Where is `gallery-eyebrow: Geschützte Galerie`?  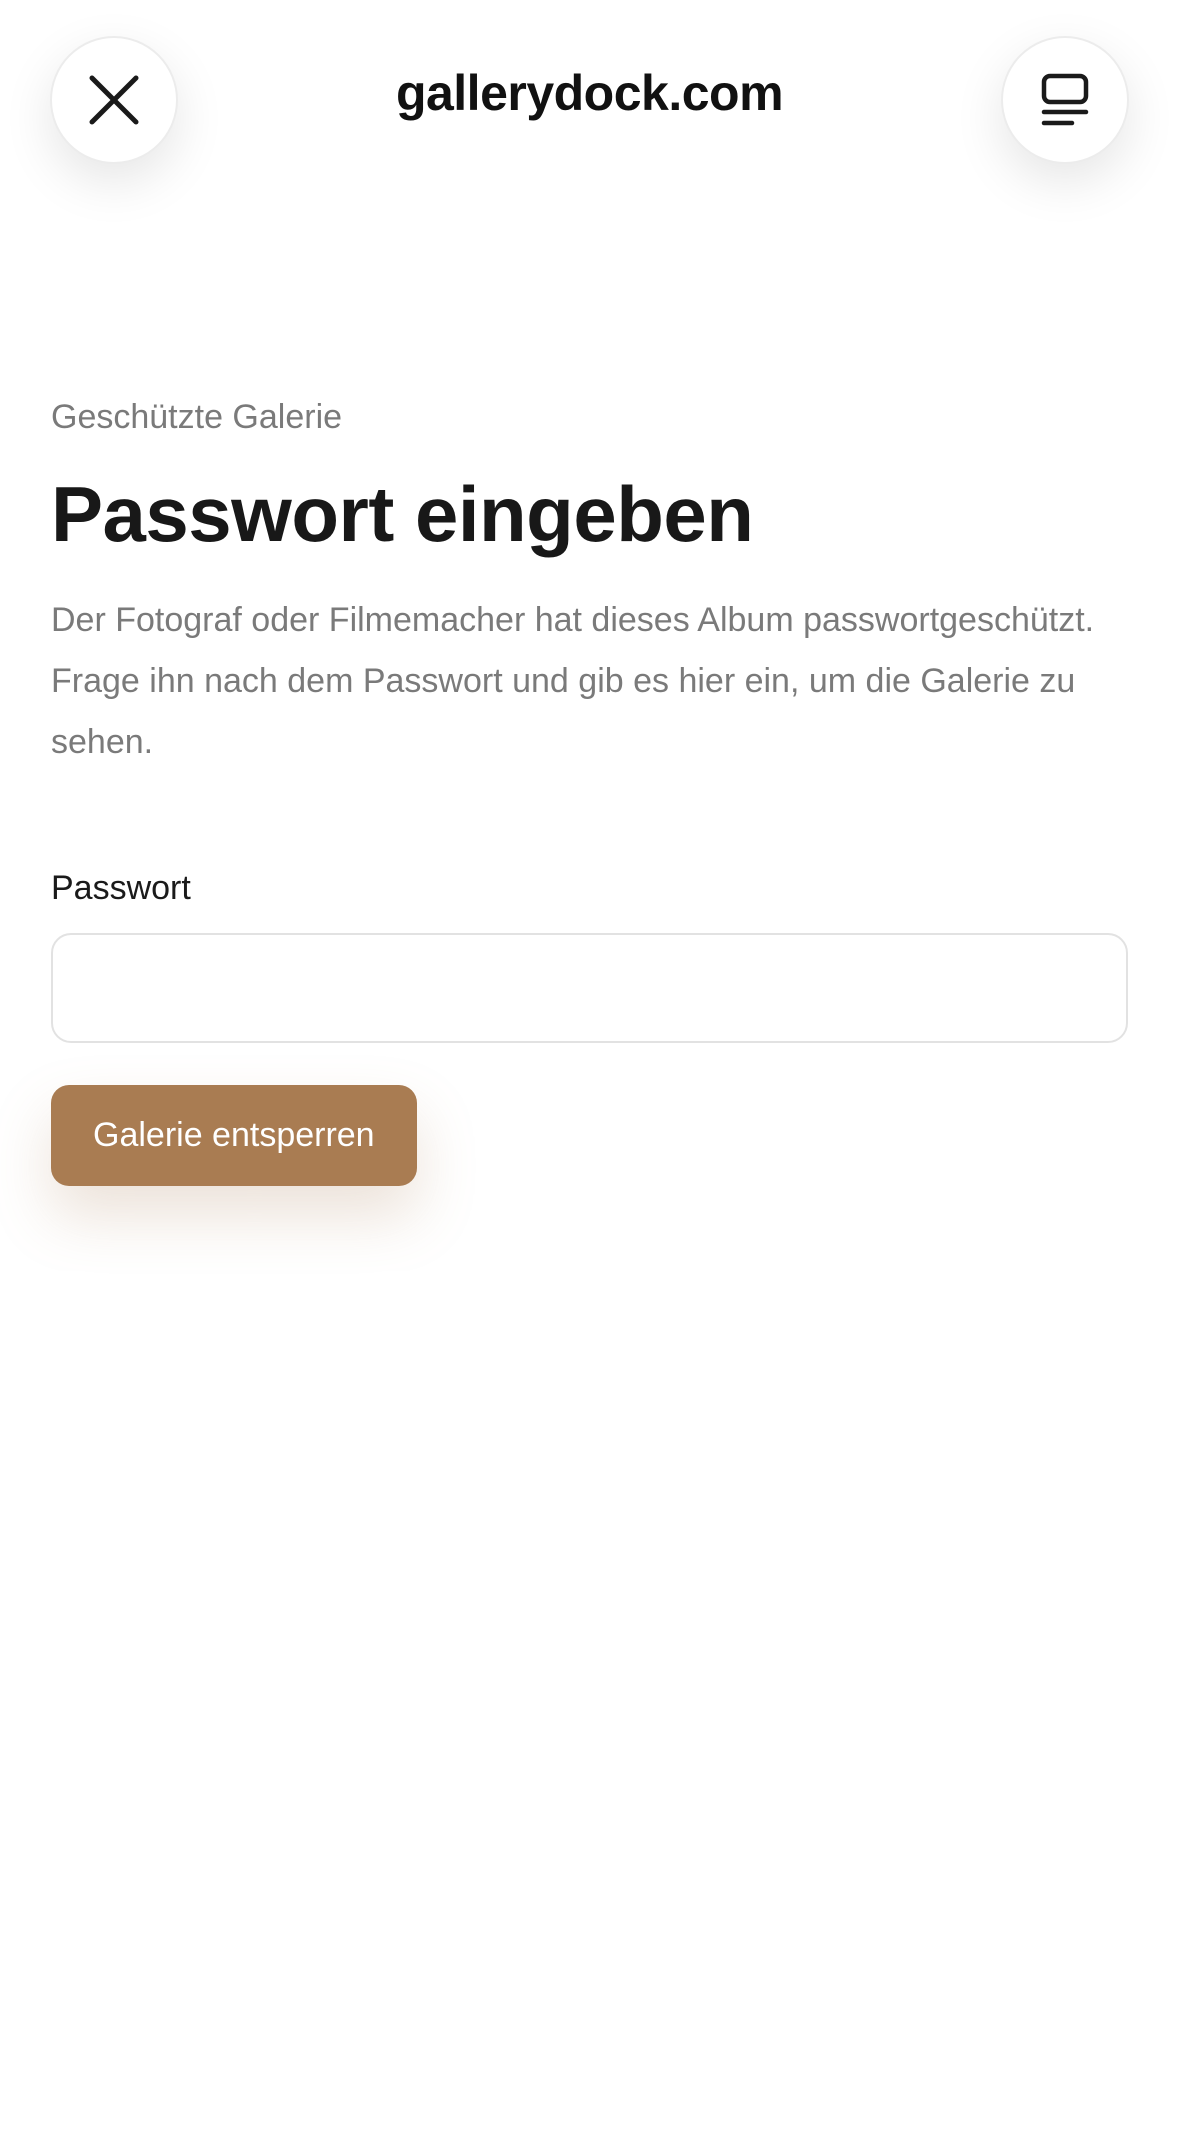 gallery-eyebrow: Geschützte Galerie is located at coordinates (197, 417).